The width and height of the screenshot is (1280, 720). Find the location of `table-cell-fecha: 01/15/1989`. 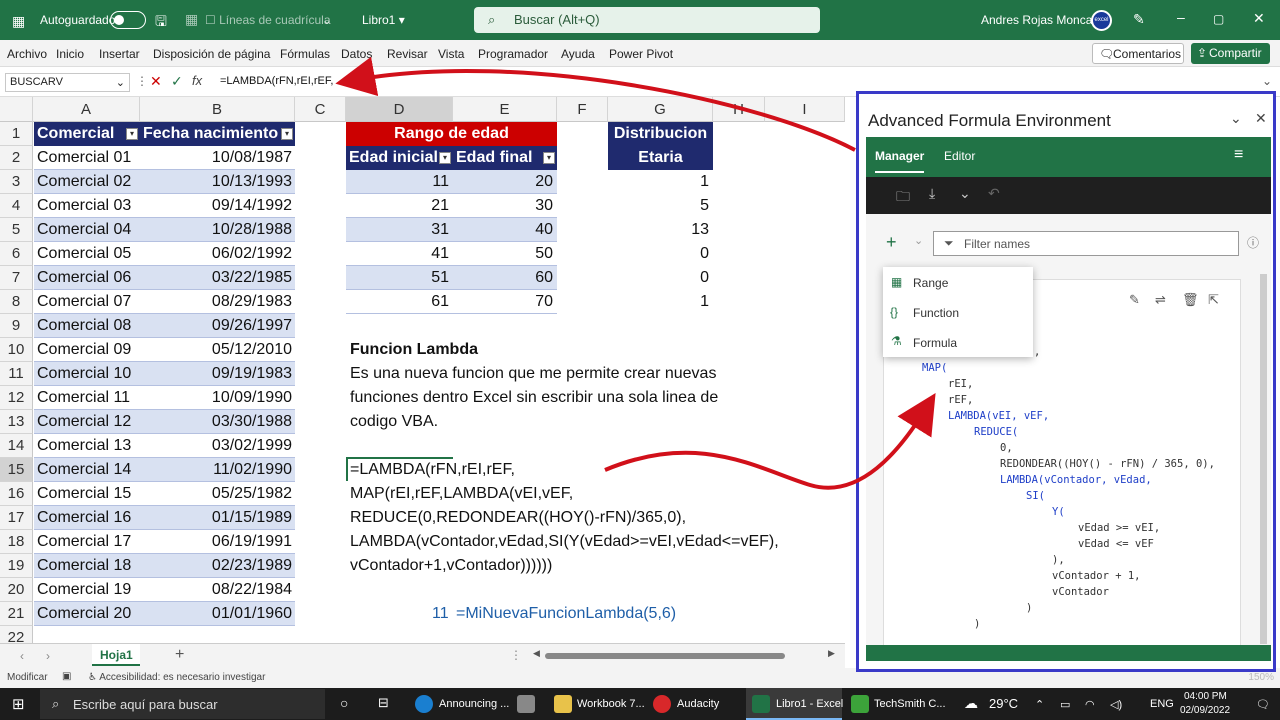

table-cell-fecha: 01/15/1989 is located at coordinates (217, 518).